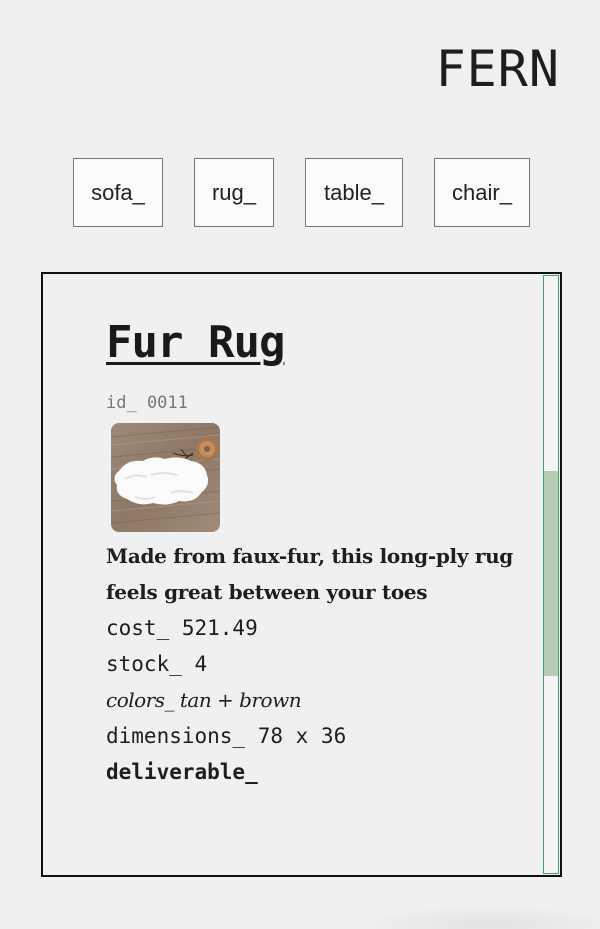 The image size is (600, 929). What do you see at coordinates (182, 772) in the screenshot?
I see `product-deliverable: deliverable_` at bounding box center [182, 772].